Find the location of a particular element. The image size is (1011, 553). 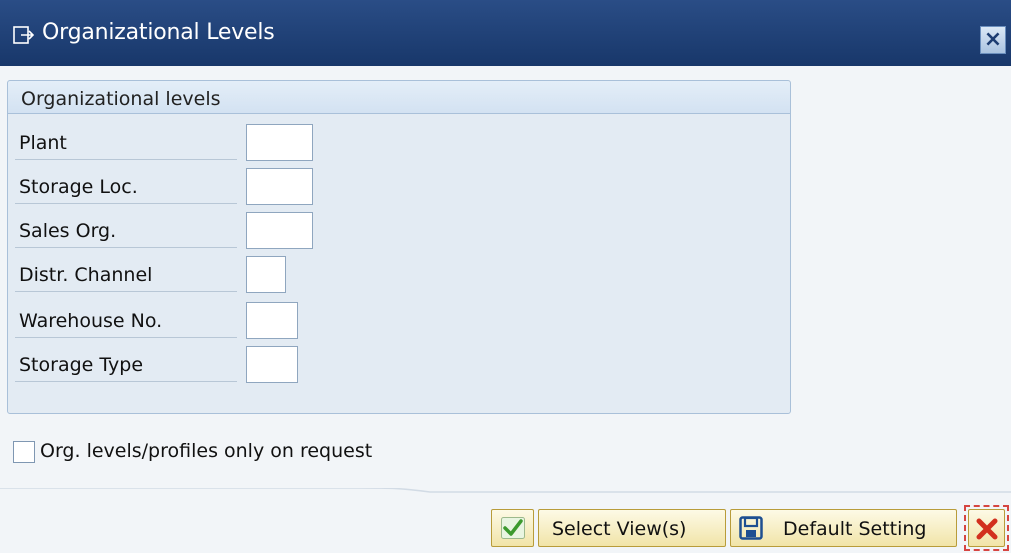

sales-org-label: Sales Org. is located at coordinates (126, 229).